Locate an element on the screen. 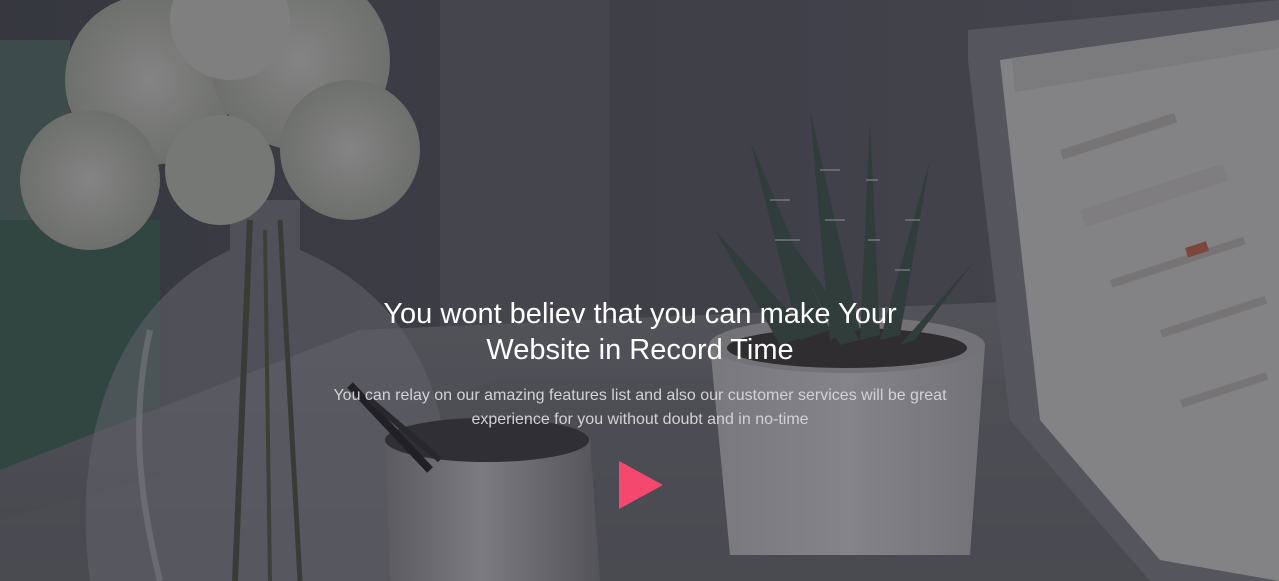 This screenshot has width=1279, height=581. play-icon is located at coordinates (641, 485).